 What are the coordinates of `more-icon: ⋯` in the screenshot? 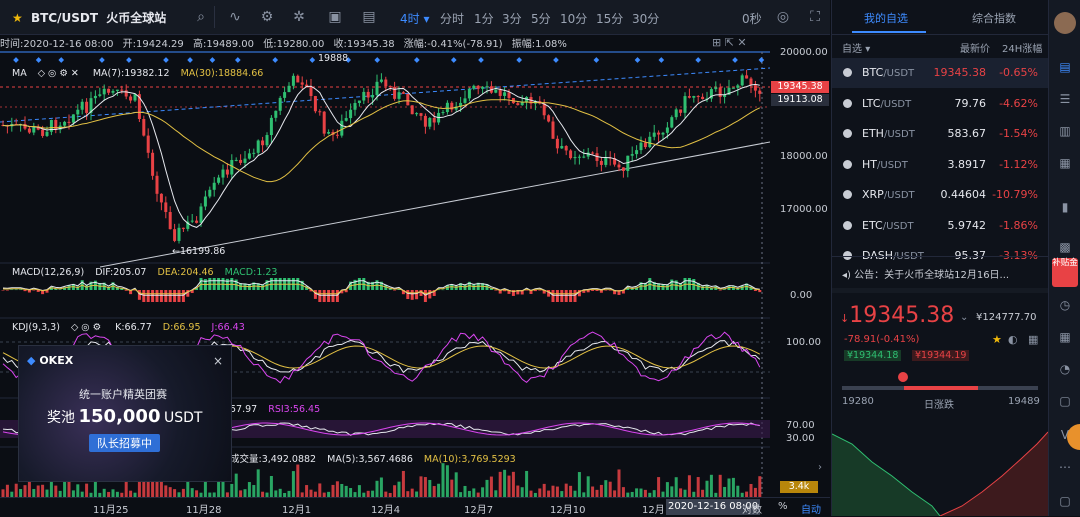 It's located at (1065, 468).